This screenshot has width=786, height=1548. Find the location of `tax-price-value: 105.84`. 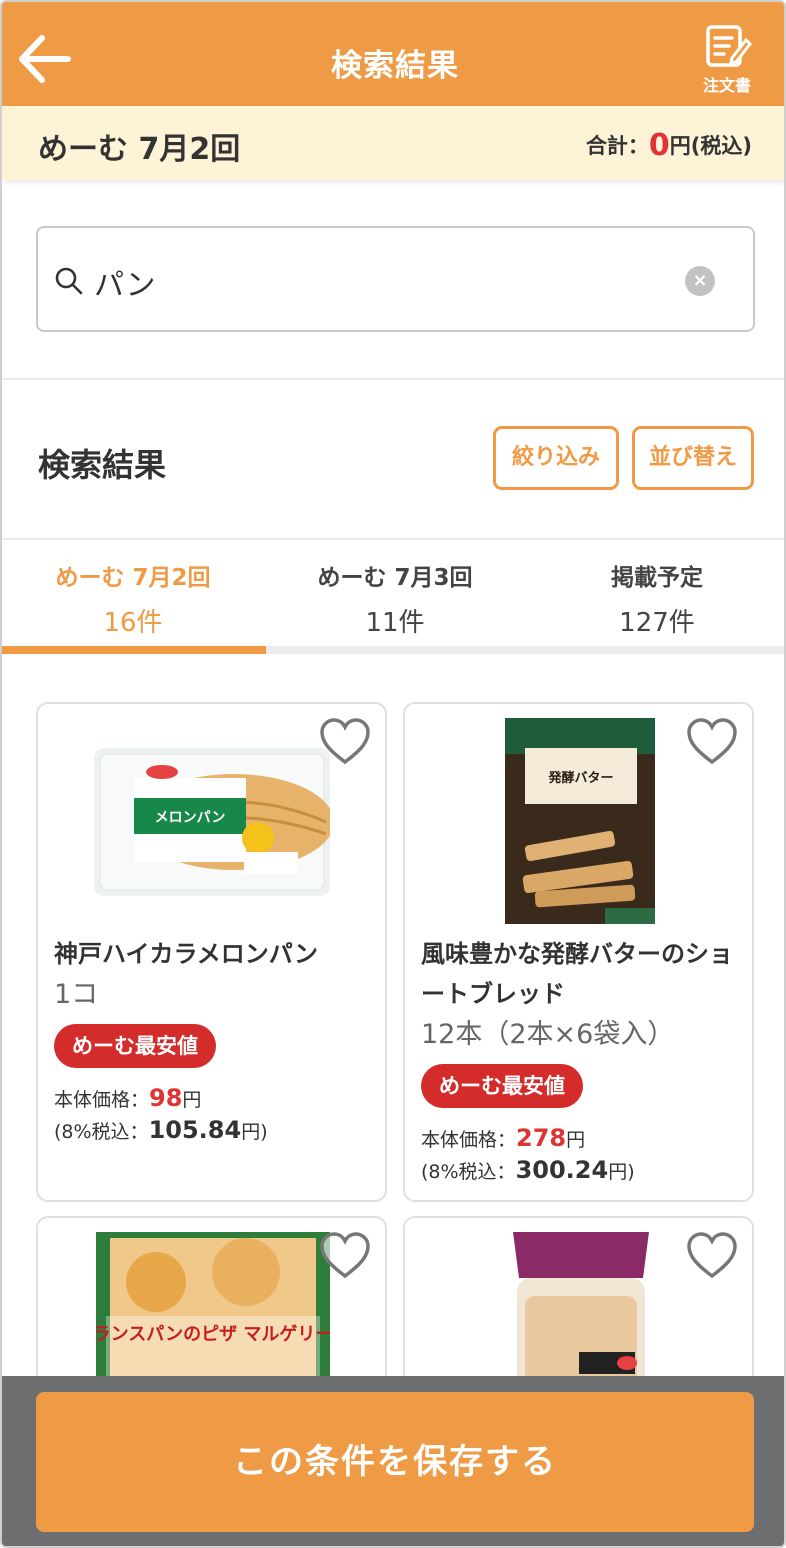

tax-price-value: 105.84 is located at coordinates (195, 1130).